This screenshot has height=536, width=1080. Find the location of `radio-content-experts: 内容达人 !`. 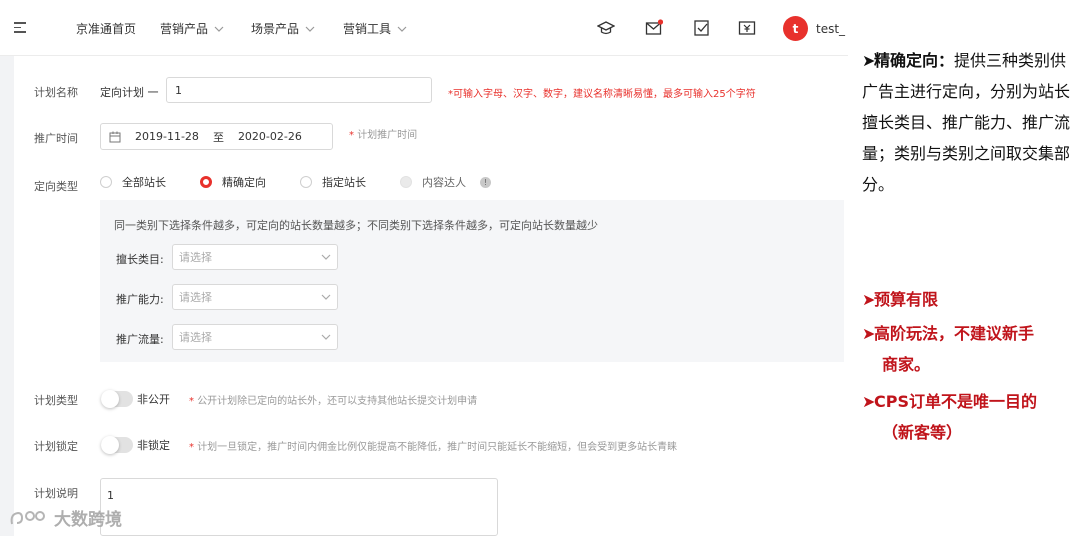

radio-content-experts: 内容达人 ! is located at coordinates (445, 182).